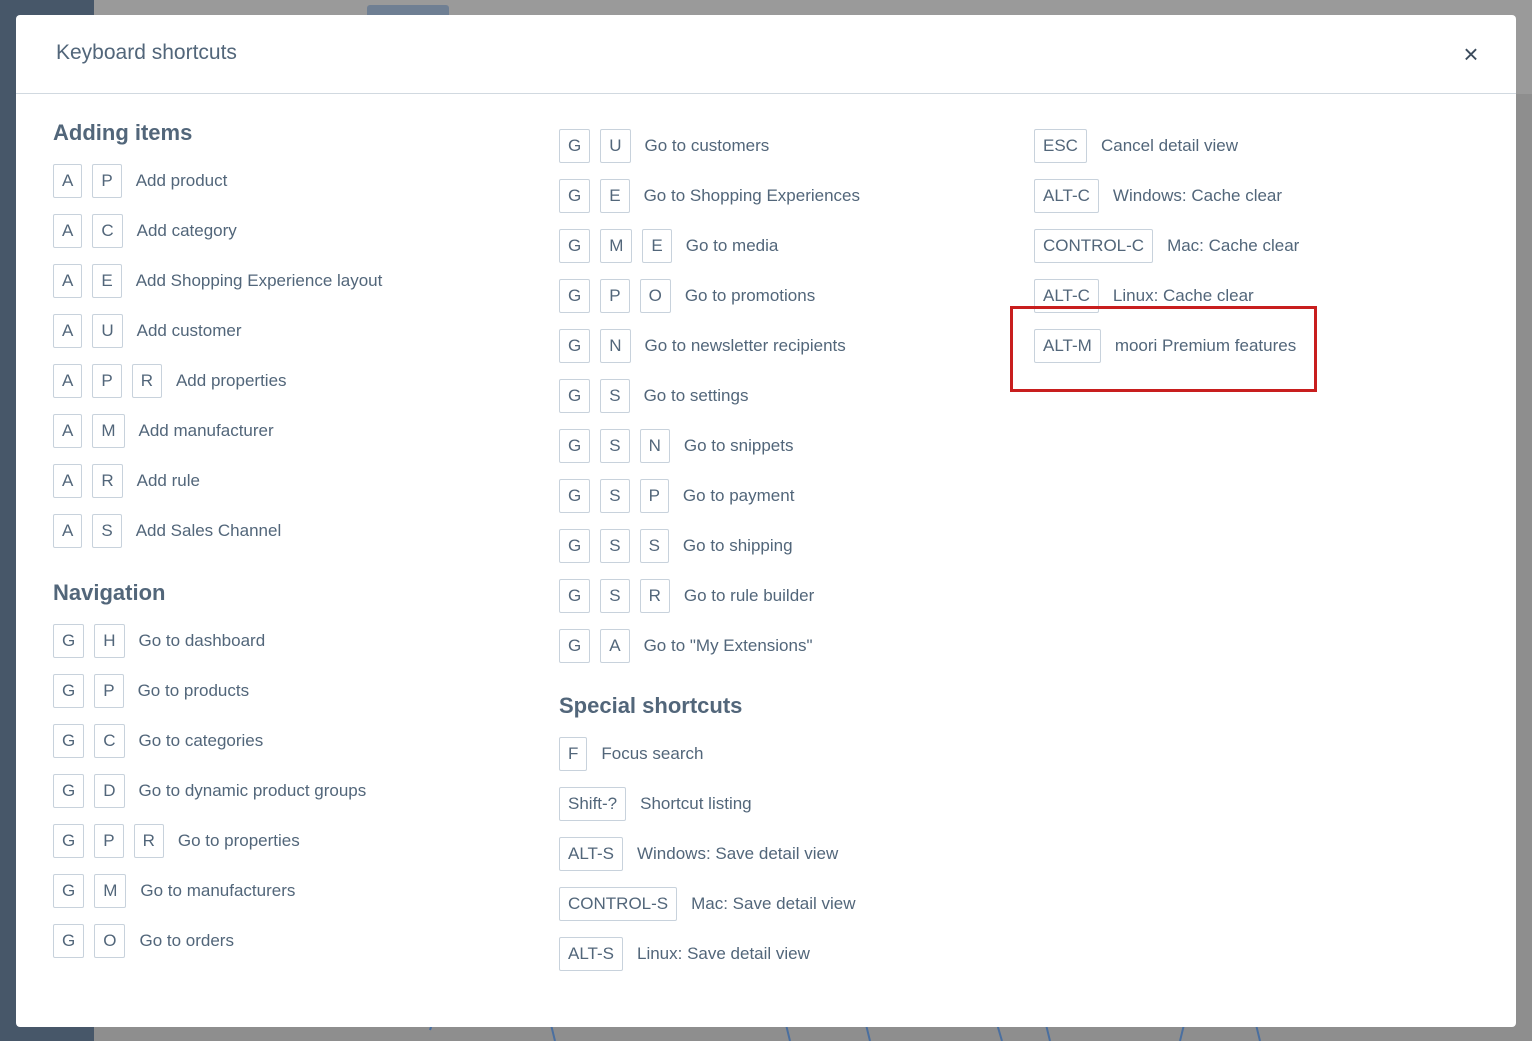  I want to click on shortcut-label: Go to shipping, so click(737, 545).